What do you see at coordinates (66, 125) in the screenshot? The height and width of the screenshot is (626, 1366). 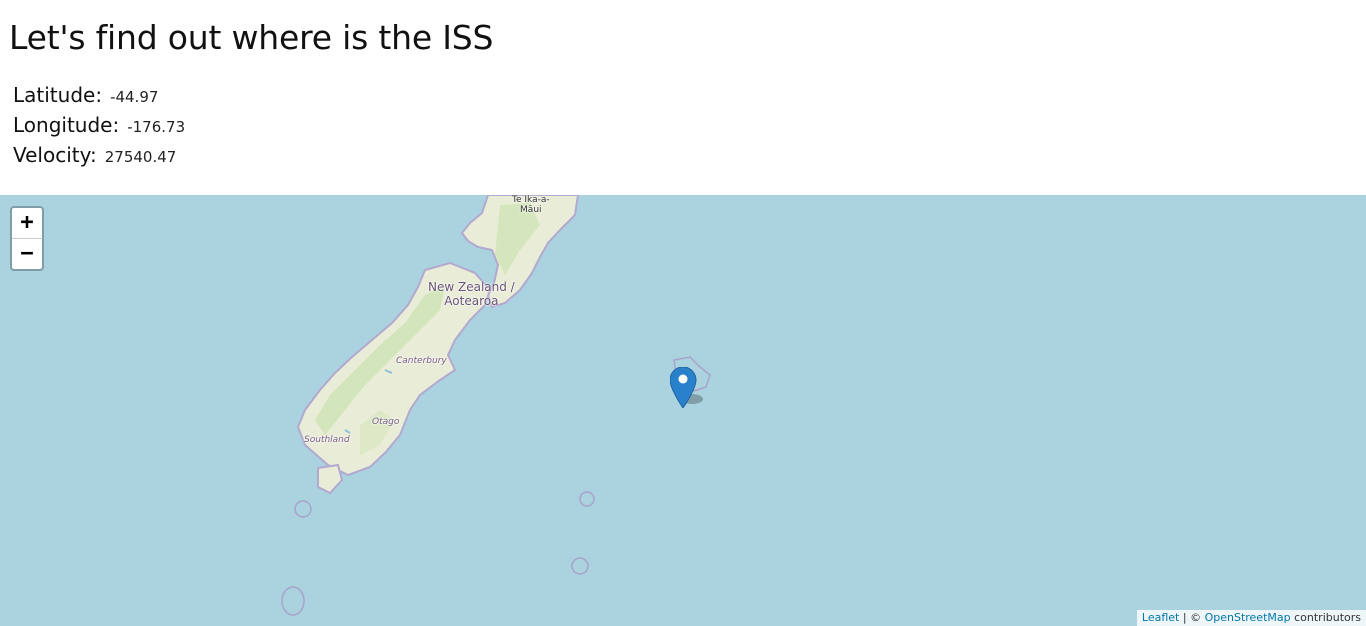 I see `longitude-label: Longitude:` at bounding box center [66, 125].